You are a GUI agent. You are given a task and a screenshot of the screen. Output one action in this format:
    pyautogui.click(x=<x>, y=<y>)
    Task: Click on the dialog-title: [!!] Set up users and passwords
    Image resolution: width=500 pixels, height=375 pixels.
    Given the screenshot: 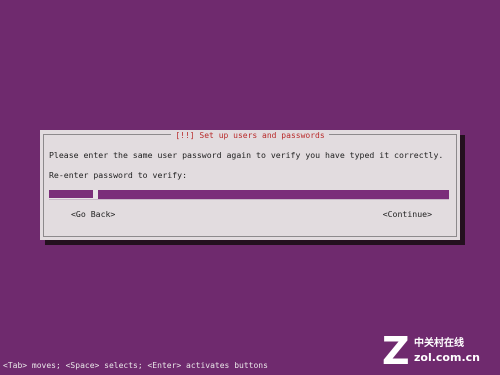 What is the action you would take?
    pyautogui.click(x=250, y=135)
    